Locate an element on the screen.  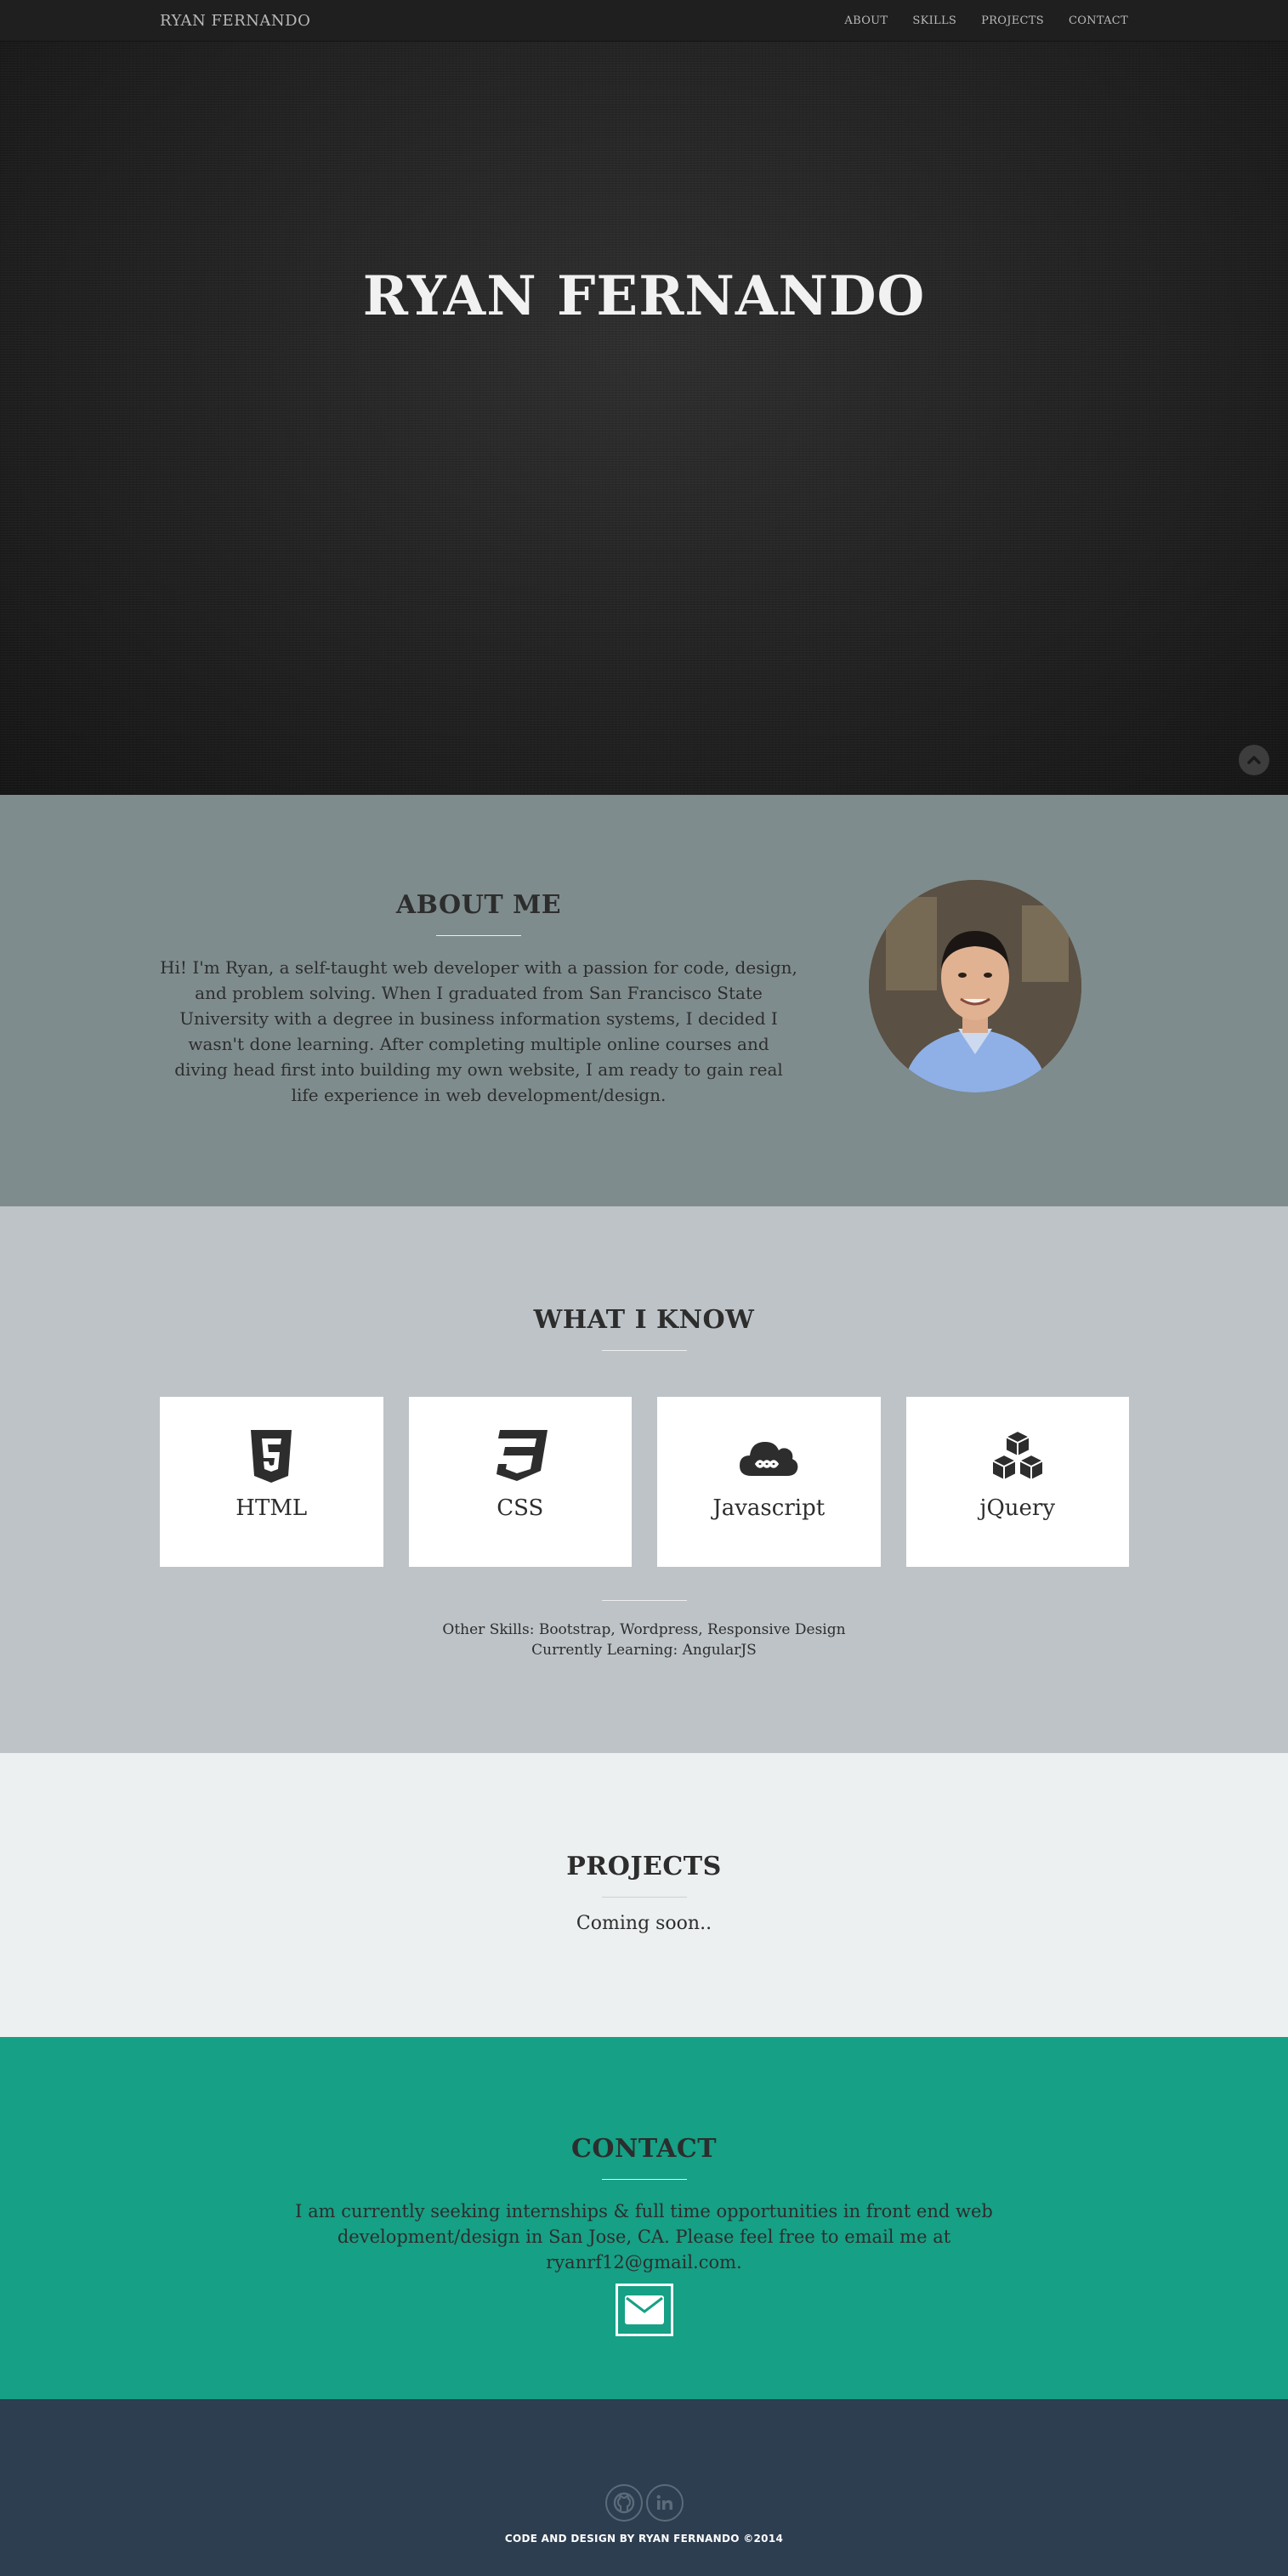
skill-card-html: HTML is located at coordinates (272, 1482).